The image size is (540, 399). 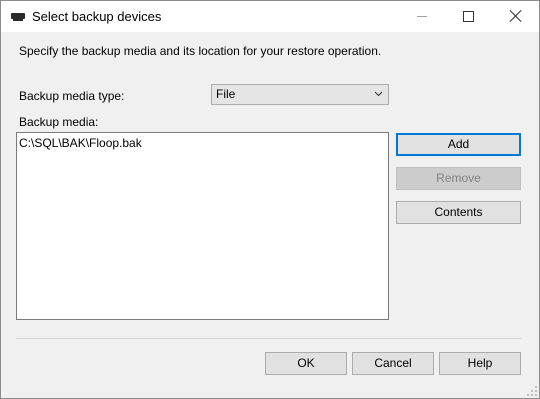 I want to click on close-icon, so click(x=516, y=16).